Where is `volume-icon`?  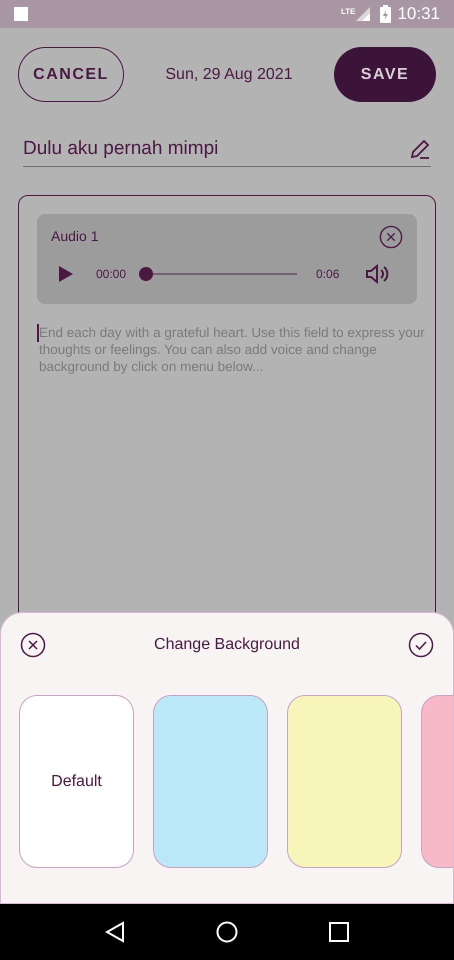
volume-icon is located at coordinates (377, 273).